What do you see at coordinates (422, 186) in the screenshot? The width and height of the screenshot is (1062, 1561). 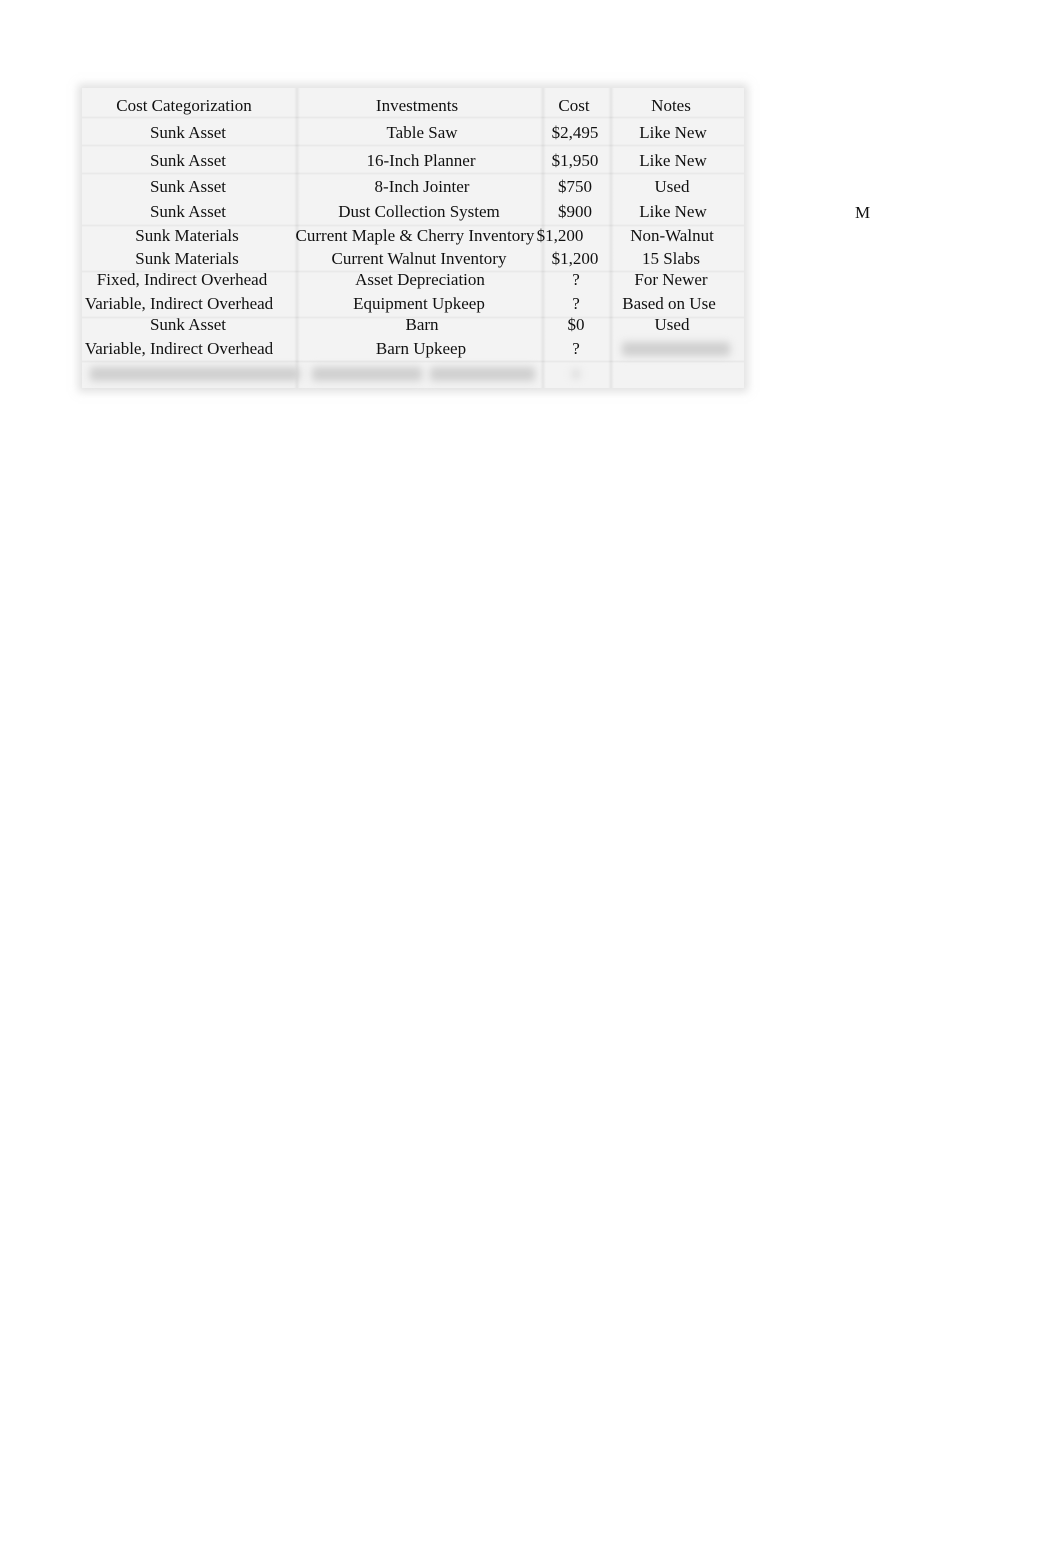 I see `cell-investment: 8-Inch Jointer` at bounding box center [422, 186].